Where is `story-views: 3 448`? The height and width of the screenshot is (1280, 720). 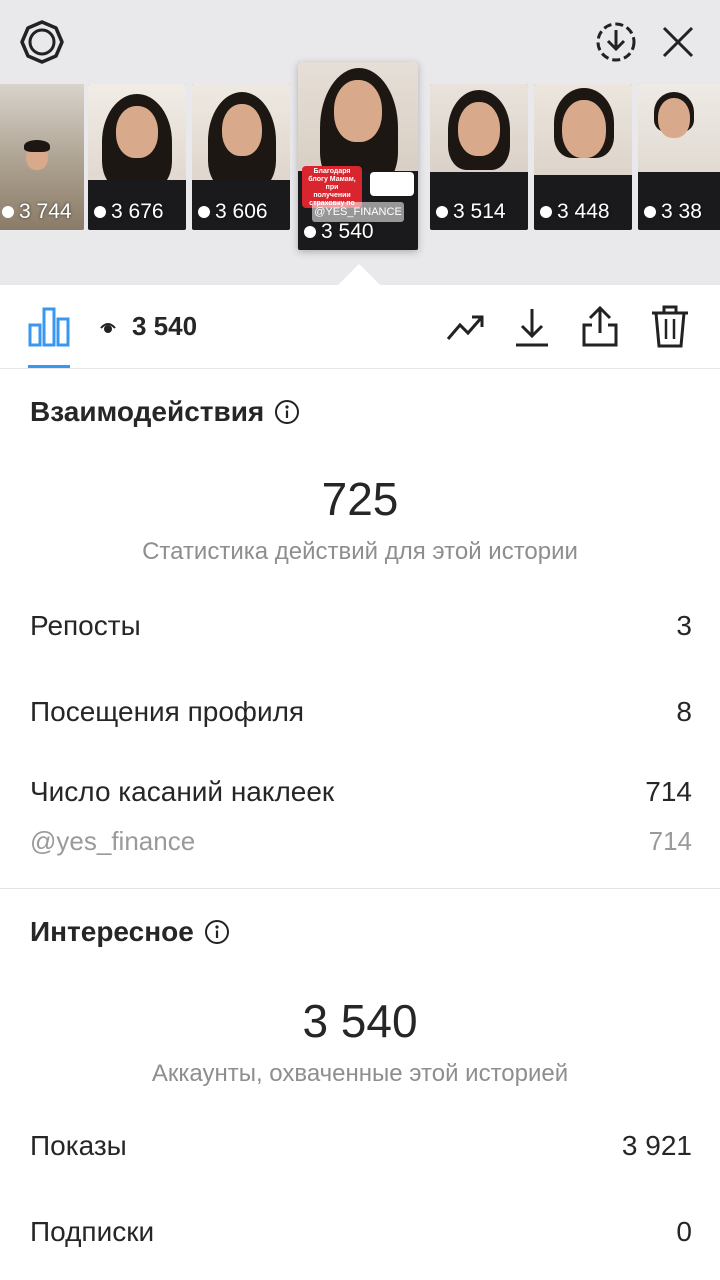
story-views: 3 448 is located at coordinates (575, 212).